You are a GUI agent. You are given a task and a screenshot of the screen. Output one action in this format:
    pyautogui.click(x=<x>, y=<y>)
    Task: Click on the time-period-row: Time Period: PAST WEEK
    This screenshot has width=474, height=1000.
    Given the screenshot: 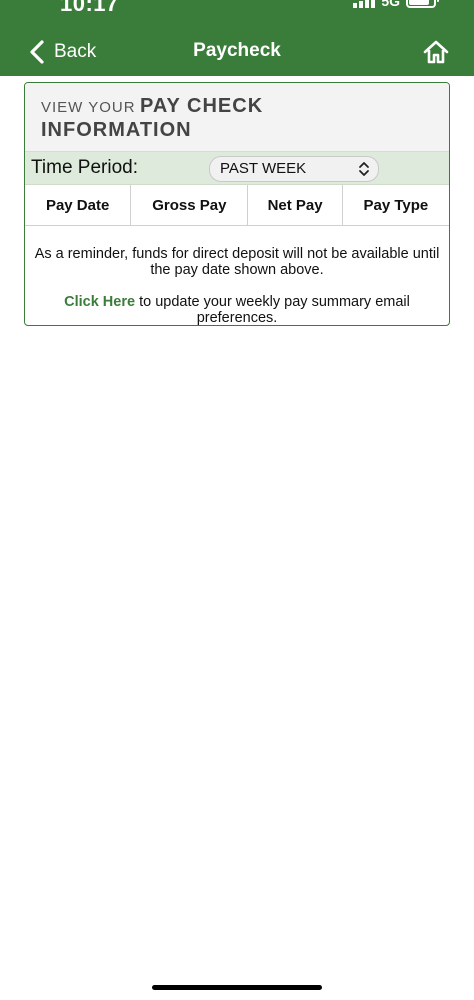 What is the action you would take?
    pyautogui.click(x=237, y=168)
    